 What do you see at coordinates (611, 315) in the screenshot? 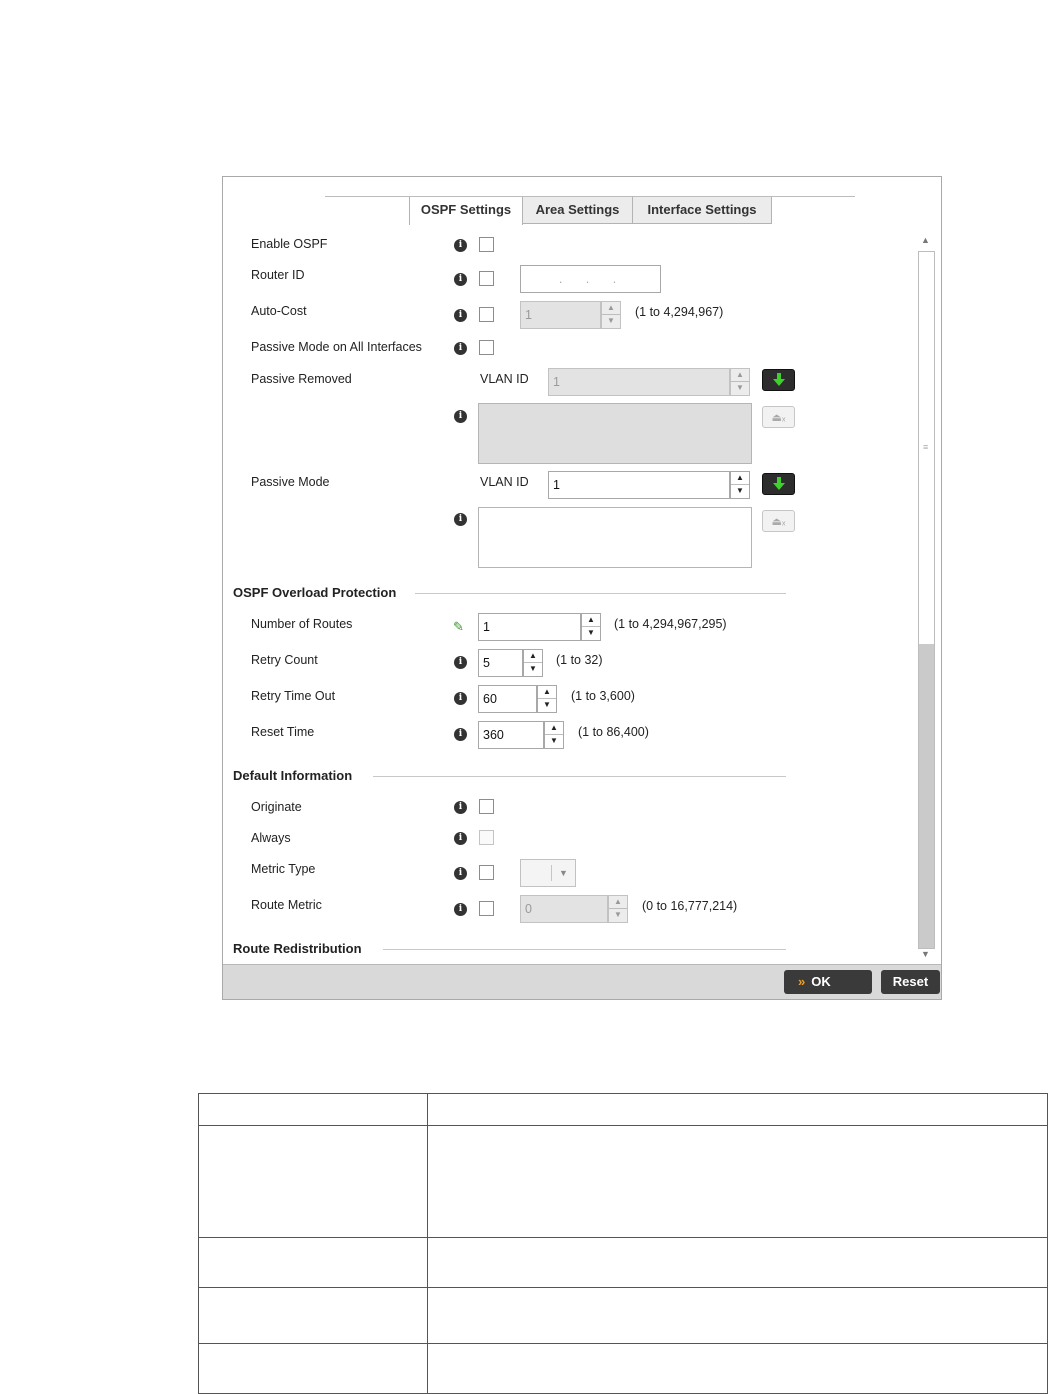
I see `auto-cost-stepper: ▲ ▼` at bounding box center [611, 315].